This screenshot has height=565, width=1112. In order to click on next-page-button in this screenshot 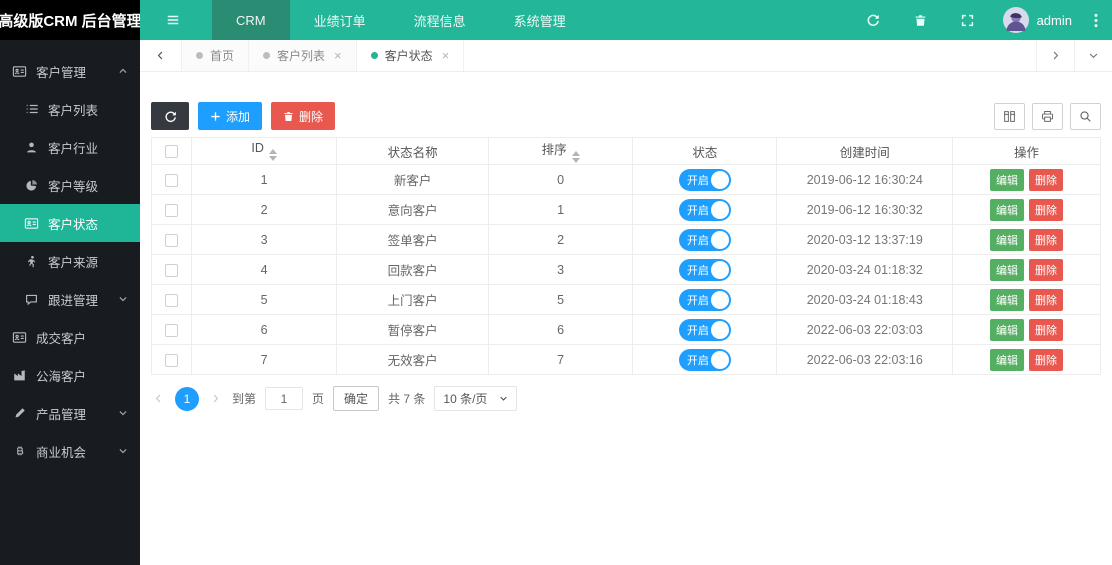, I will do `click(215, 398)`.